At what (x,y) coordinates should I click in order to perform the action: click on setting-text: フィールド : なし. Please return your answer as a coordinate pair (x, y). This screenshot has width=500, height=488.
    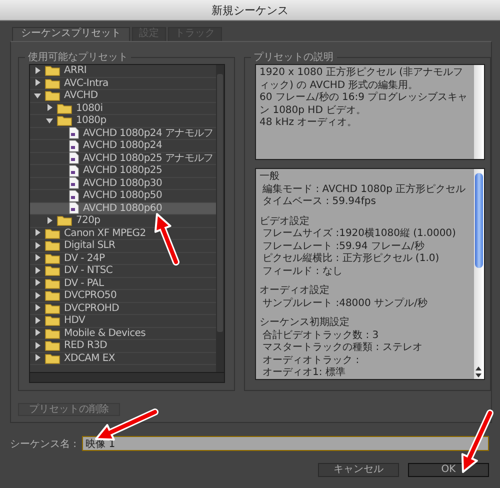
    Looking at the image, I should click on (303, 272).